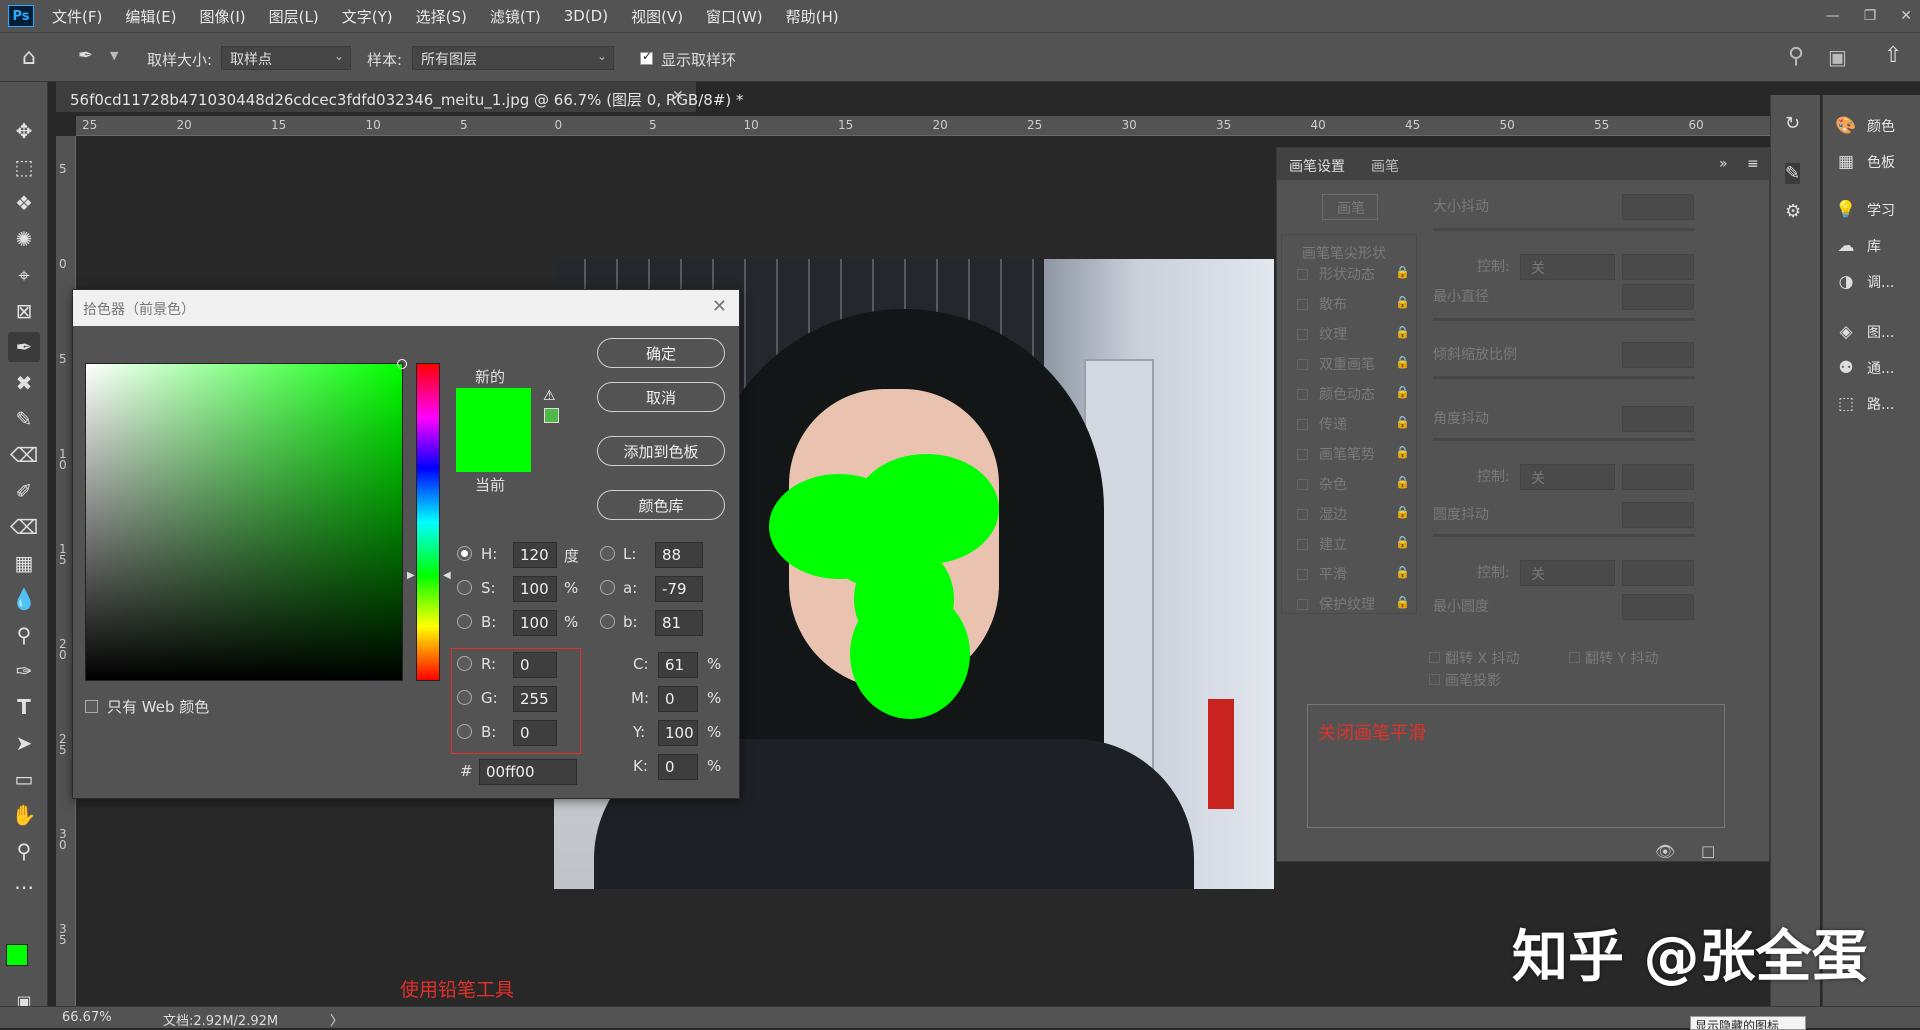 The width and height of the screenshot is (1920, 1030). Describe the element at coordinates (661, 353) in the screenshot. I see `ok-button: 确定` at that location.